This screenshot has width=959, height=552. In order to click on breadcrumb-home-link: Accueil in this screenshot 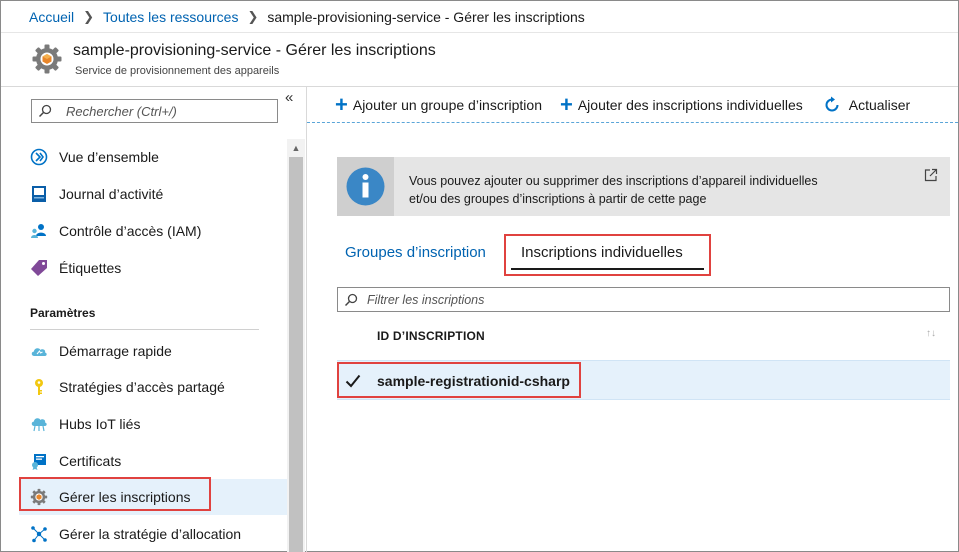, I will do `click(51, 17)`.